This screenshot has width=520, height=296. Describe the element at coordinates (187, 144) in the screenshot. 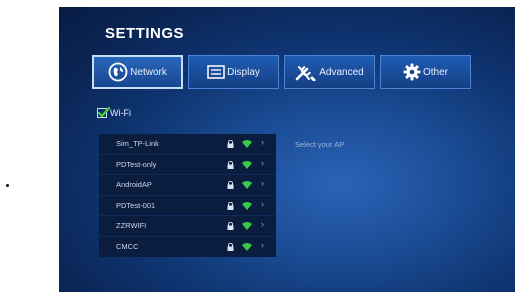

I see `network-row: Sim_TP-Link ›` at that location.